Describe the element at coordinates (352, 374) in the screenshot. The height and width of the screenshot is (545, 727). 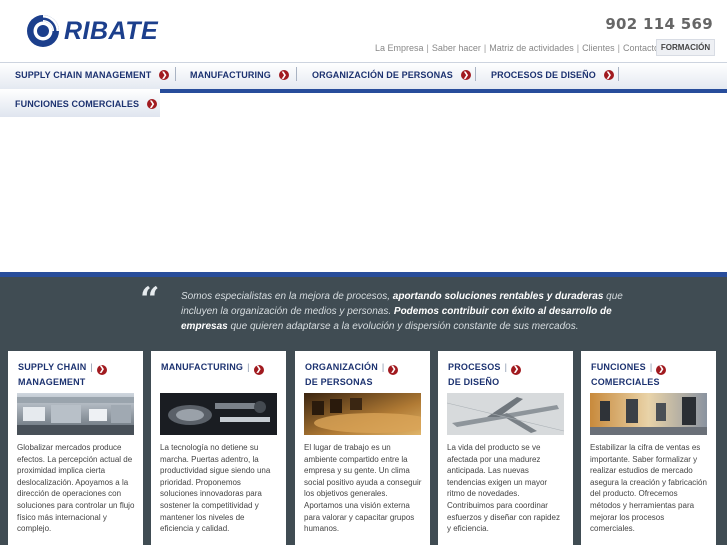
I see `card-title: ORGANIZACIÓN | ❯ DE PERSONAS` at that location.